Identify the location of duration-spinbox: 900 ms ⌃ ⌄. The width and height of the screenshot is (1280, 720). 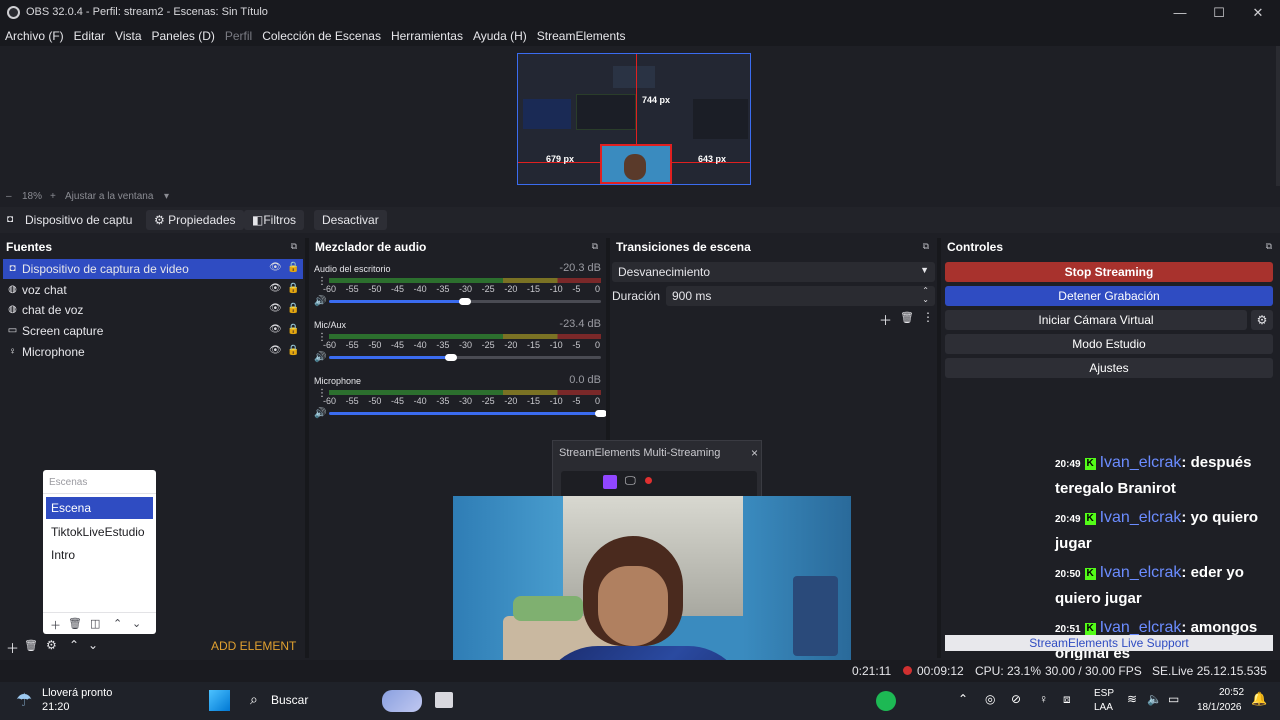
(800, 296).